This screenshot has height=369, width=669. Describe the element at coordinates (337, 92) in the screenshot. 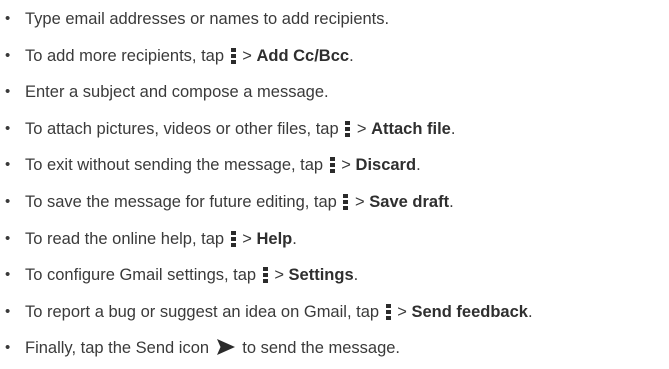

I see `list-item-compose: • Enter a subject and compose a message.` at that location.